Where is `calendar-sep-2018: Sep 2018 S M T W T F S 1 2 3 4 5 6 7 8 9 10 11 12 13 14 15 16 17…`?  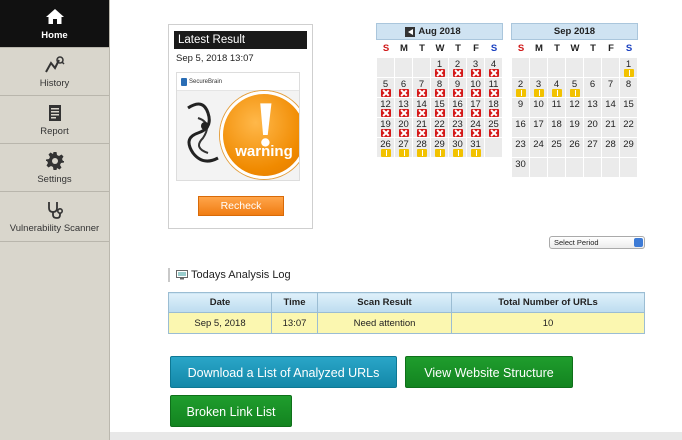
calendar-sep-2018: Sep 2018 S M T W T F S 1 2 3 4 5 6 7 8 9 10 11 12 13 14 15 16 17… is located at coordinates (574, 100).